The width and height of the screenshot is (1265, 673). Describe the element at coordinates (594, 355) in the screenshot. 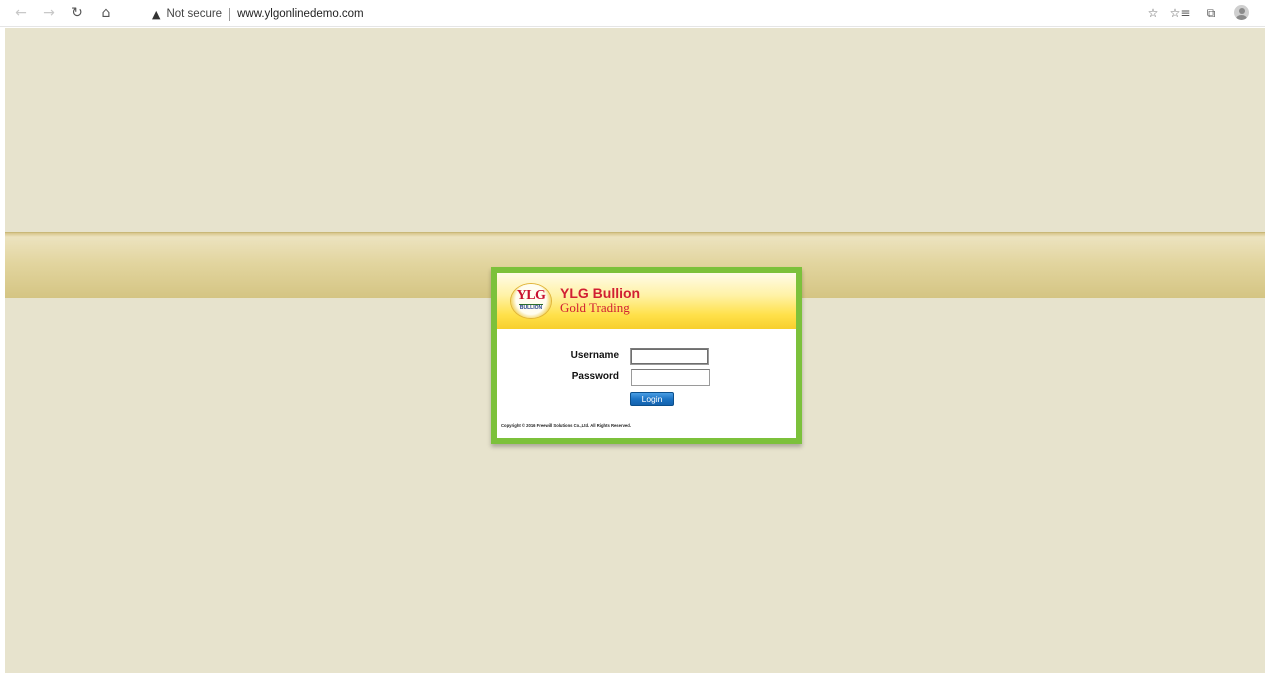

I see `username-label: Username` at that location.